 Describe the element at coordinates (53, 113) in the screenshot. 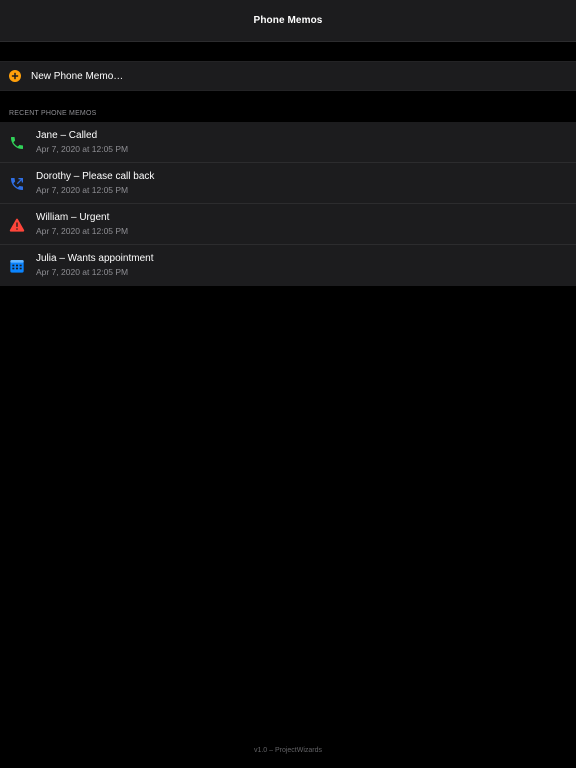

I see `section-header-recent: RECENT PHONE MEMOS` at that location.